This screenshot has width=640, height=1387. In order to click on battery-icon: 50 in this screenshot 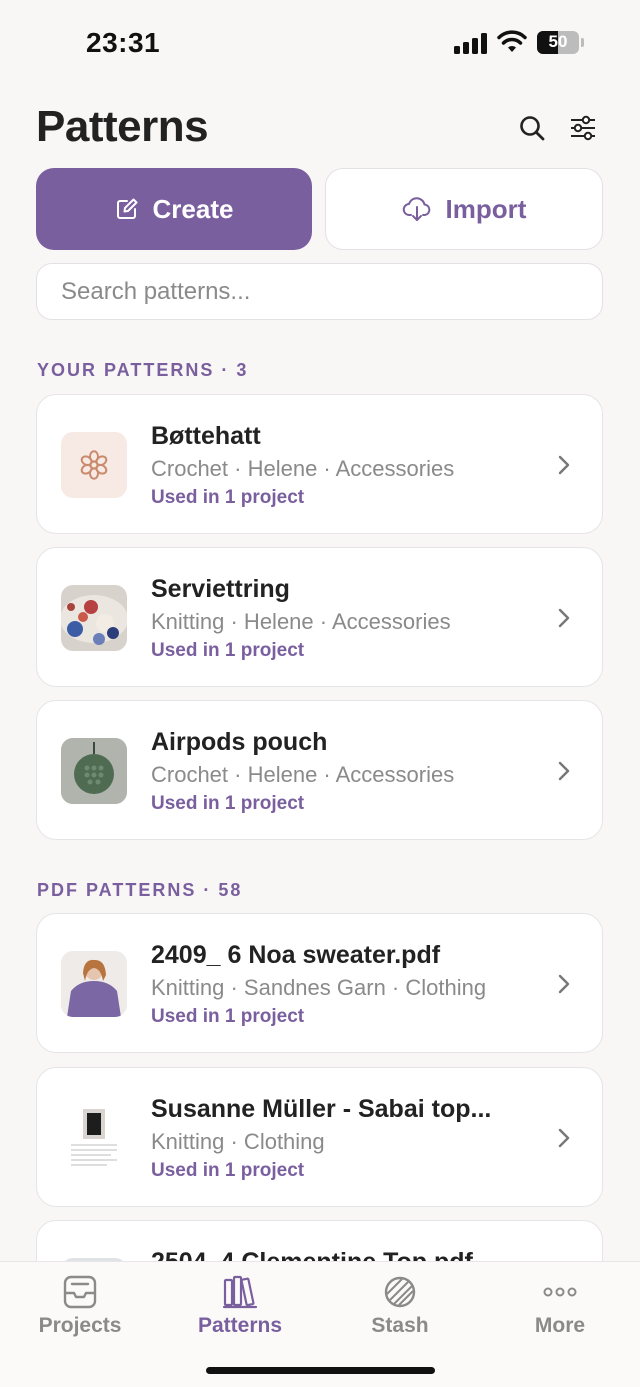, I will do `click(558, 42)`.